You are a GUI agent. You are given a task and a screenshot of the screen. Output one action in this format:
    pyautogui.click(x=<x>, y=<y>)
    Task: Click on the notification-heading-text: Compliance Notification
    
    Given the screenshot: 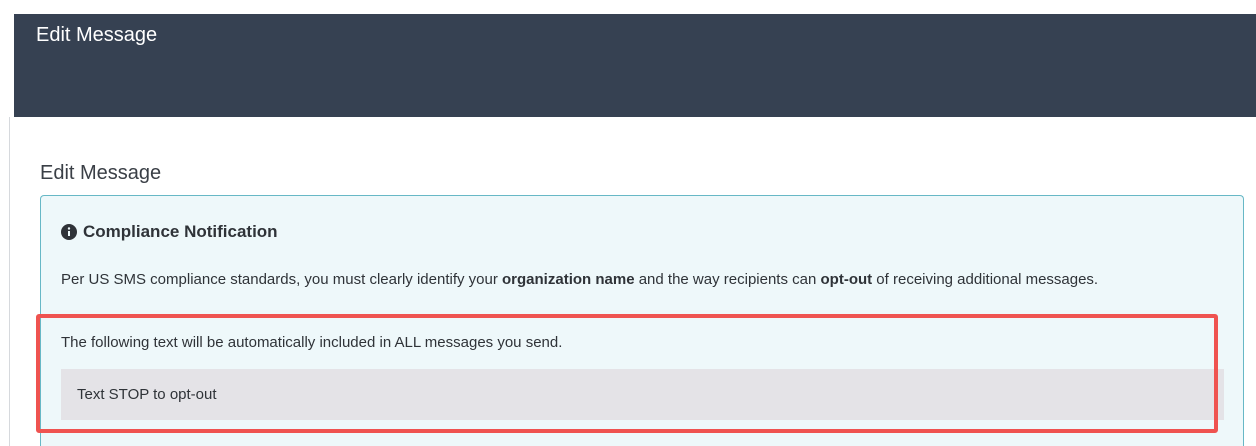 What is the action you would take?
    pyautogui.click(x=180, y=231)
    